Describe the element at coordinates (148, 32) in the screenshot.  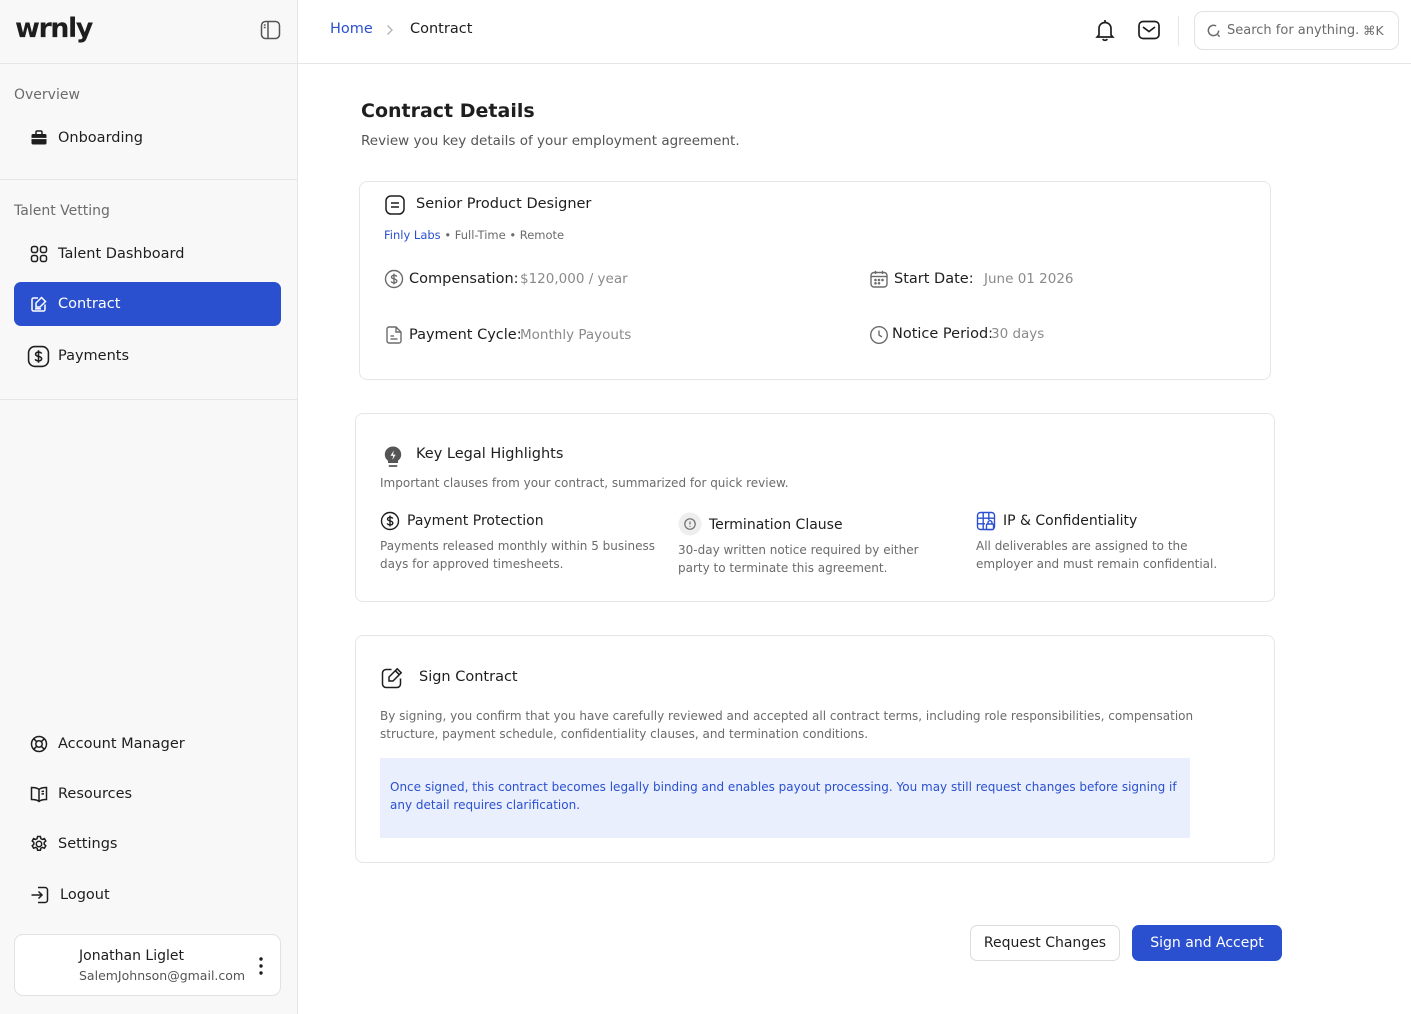
I see `logo-row: wrnly` at that location.